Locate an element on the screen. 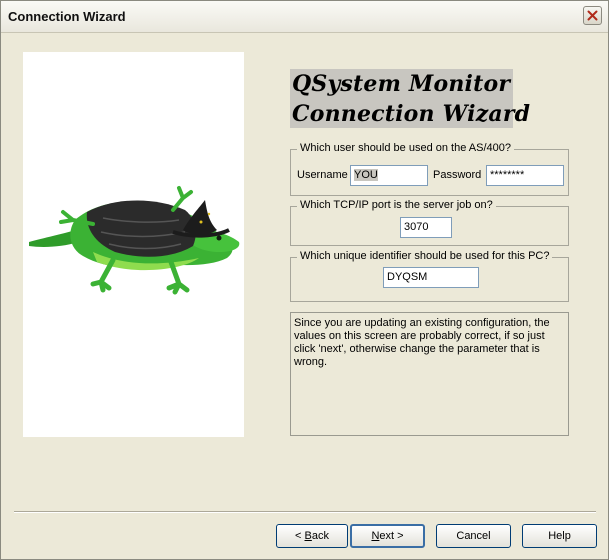 This screenshot has width=609, height=560. help-label: Help is located at coordinates (559, 536).